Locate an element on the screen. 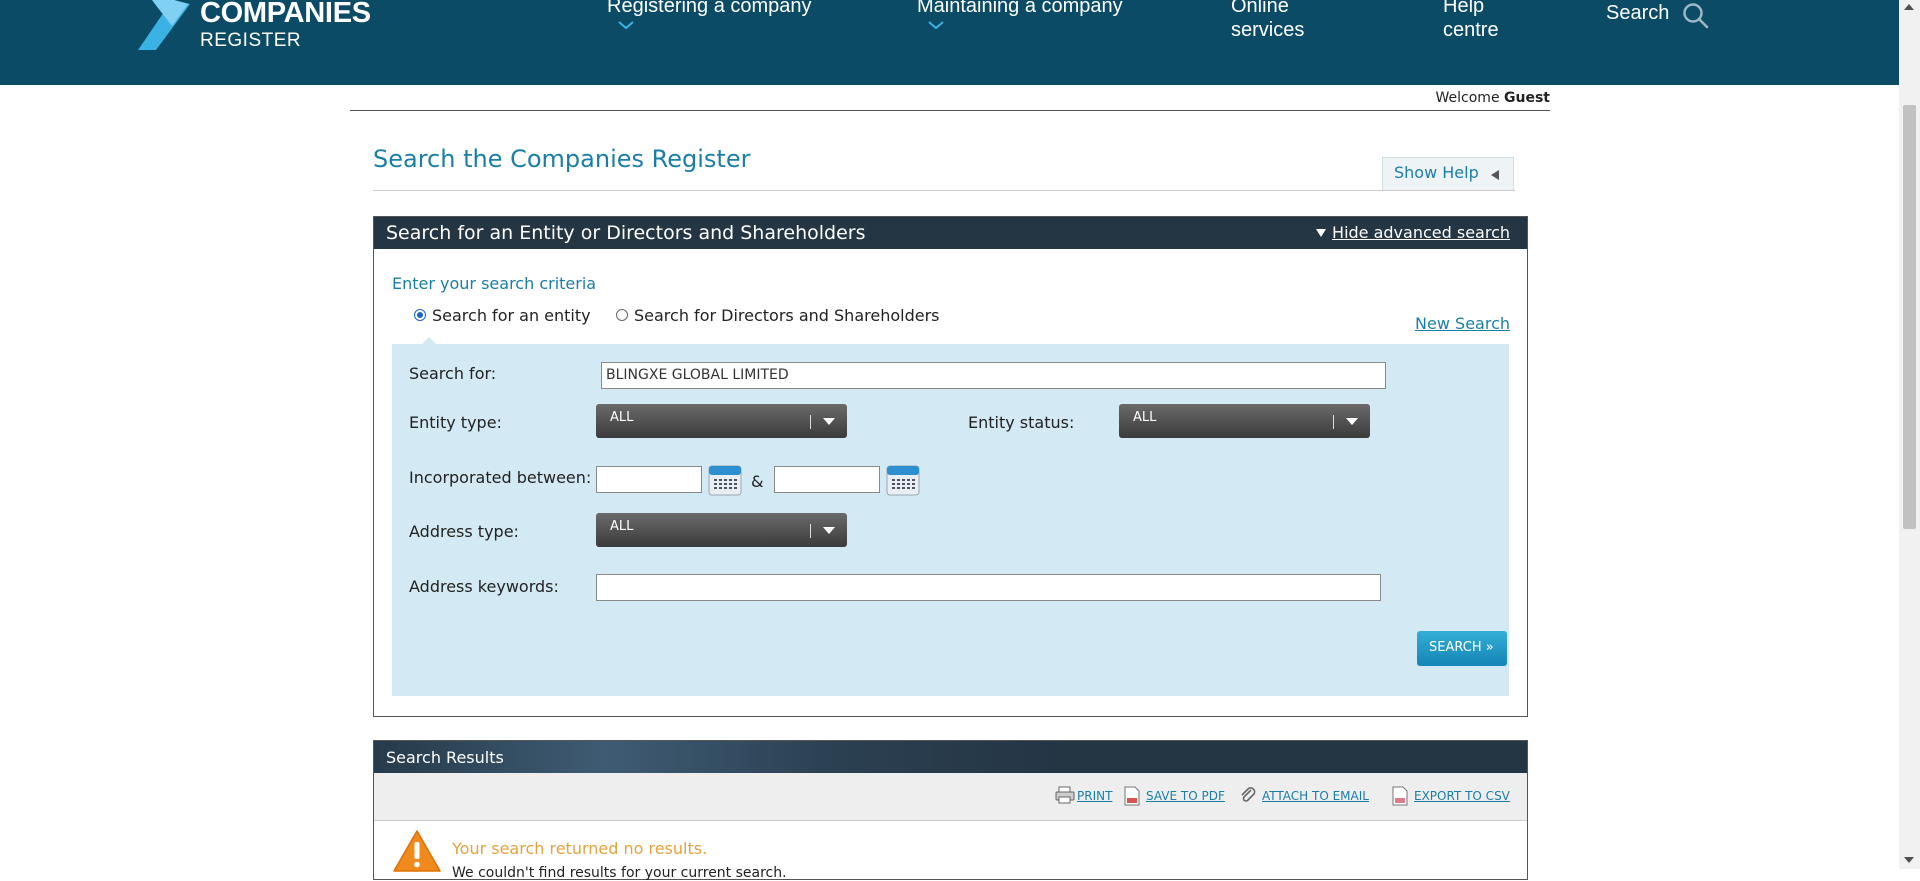 The image size is (1920, 881). logo-chevron-icon is located at coordinates (164, 25).